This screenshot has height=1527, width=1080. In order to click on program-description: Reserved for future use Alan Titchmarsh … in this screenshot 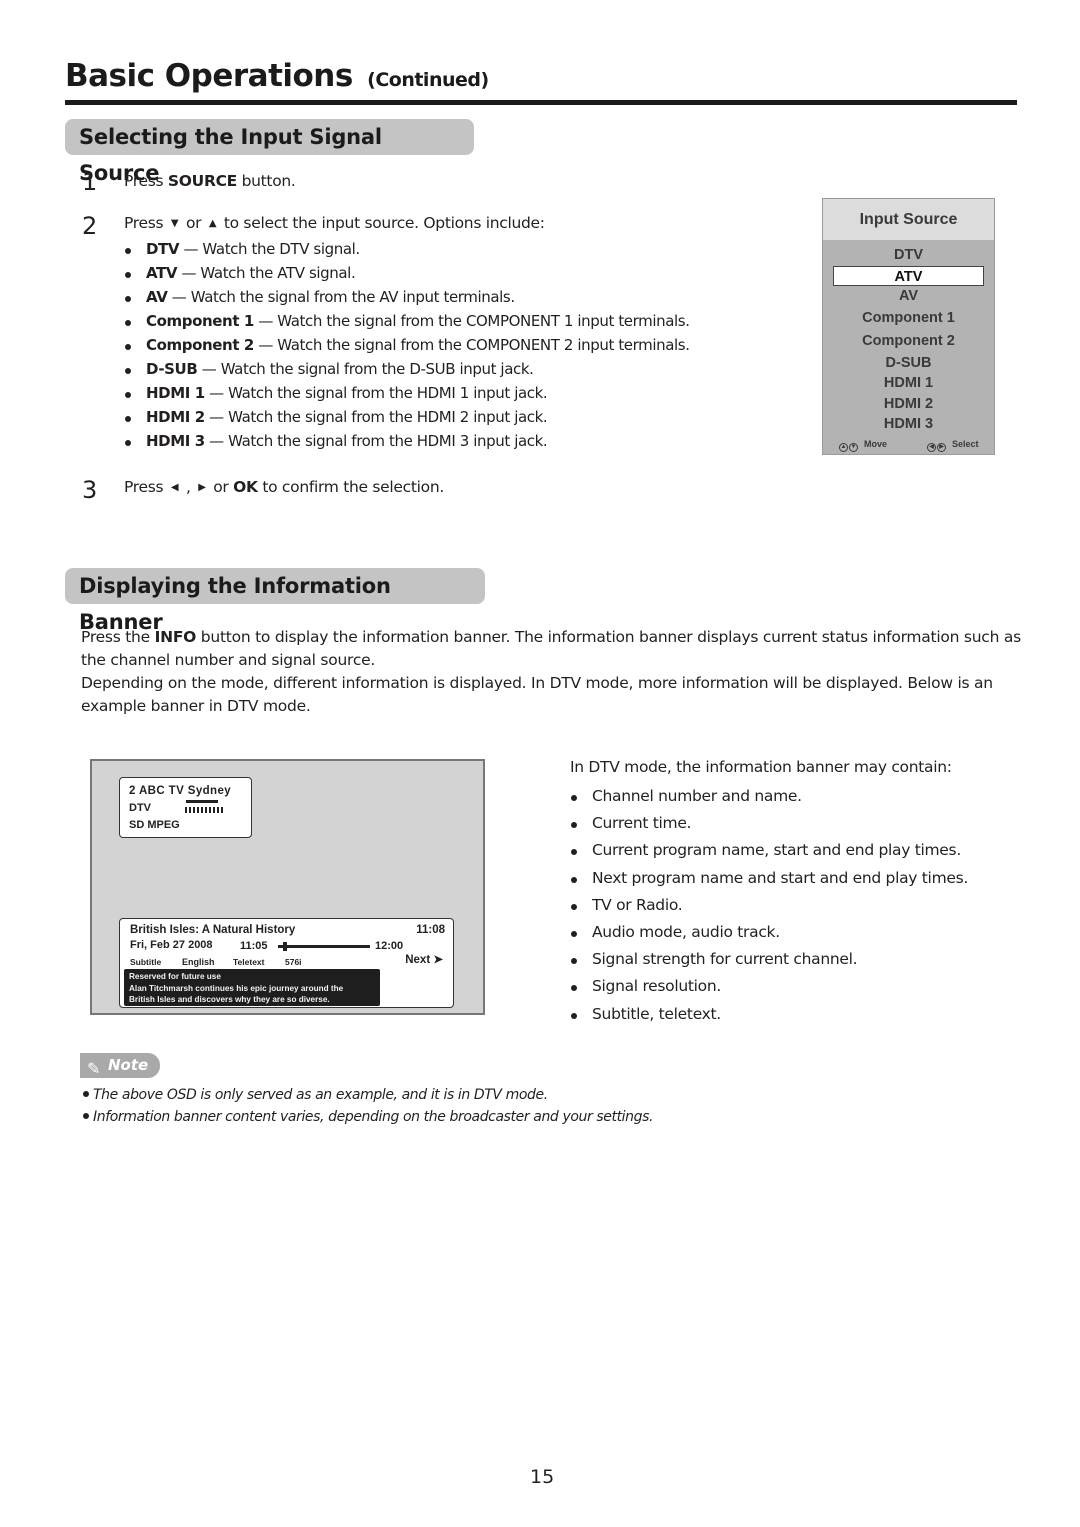, I will do `click(252, 987)`.